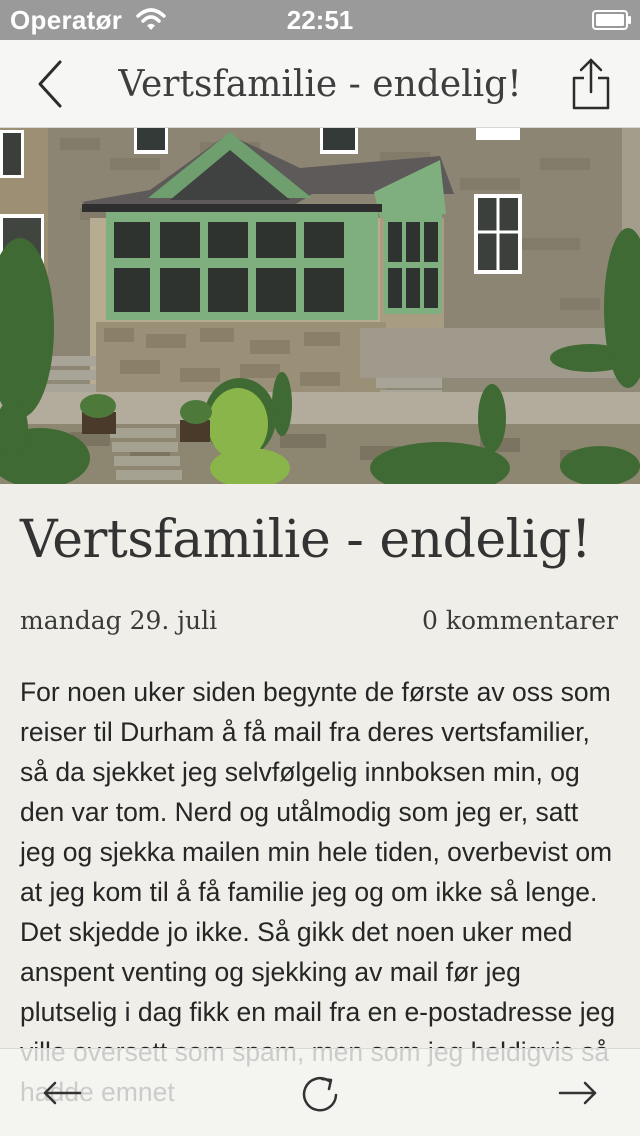  I want to click on bottom-toolbar, so click(320, 1092).